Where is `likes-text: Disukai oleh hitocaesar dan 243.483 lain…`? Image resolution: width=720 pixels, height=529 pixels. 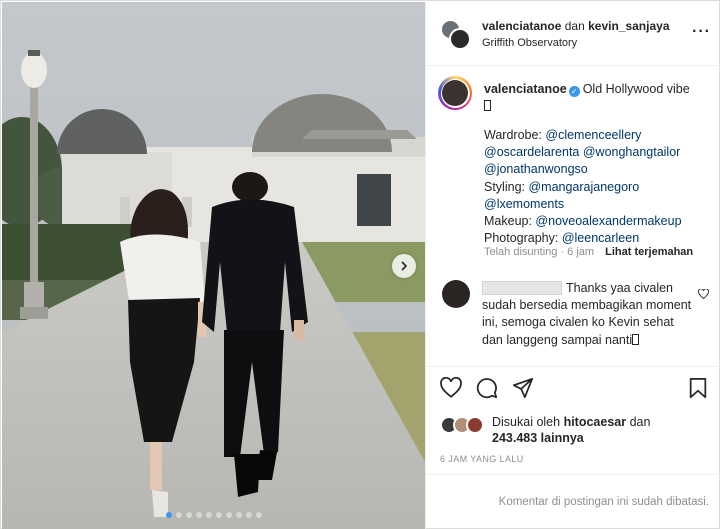
likes-text: Disukai oleh hitocaesar dan 243.483 lain… is located at coordinates (602, 430).